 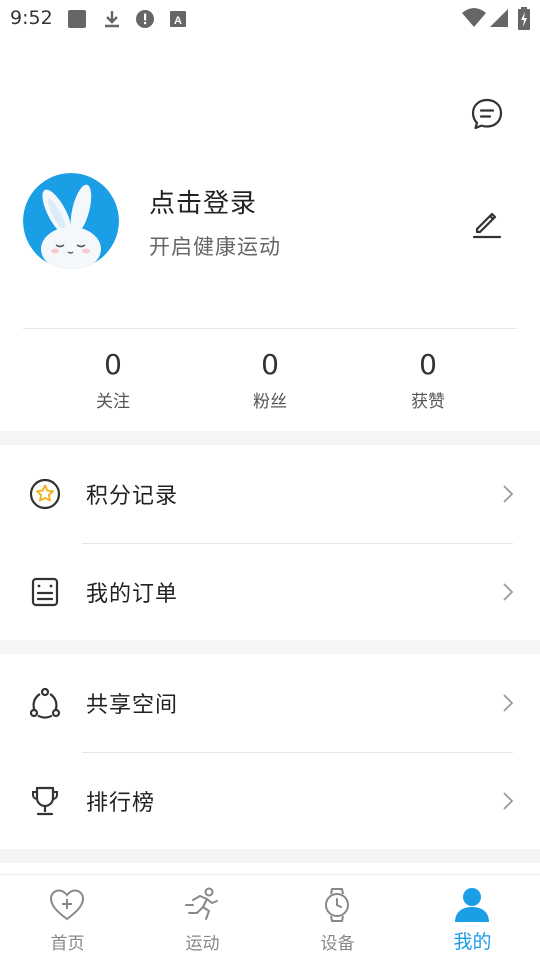 I want to click on profile-divider, so click(x=270, y=328).